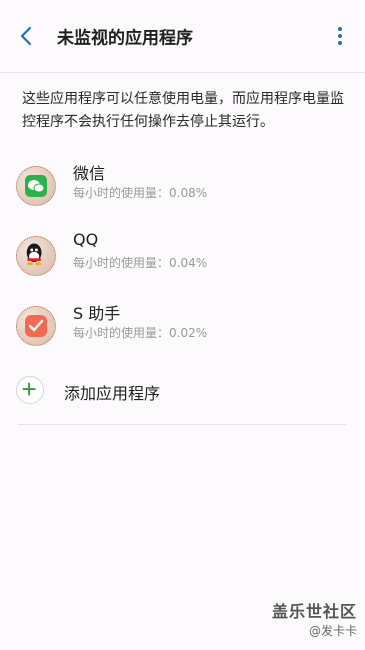 Image resolution: width=365 pixels, height=650 pixels. I want to click on plus-icon, so click(30, 390).